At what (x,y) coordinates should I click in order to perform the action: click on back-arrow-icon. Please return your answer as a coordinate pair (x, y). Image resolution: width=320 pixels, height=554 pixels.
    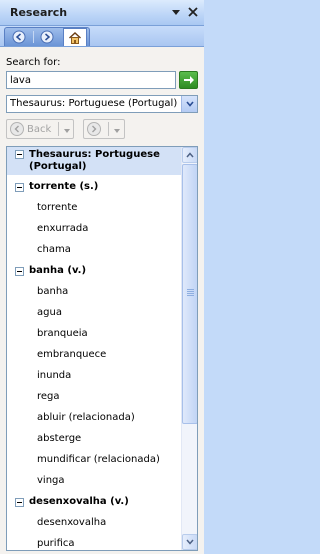
    Looking at the image, I should click on (17, 129).